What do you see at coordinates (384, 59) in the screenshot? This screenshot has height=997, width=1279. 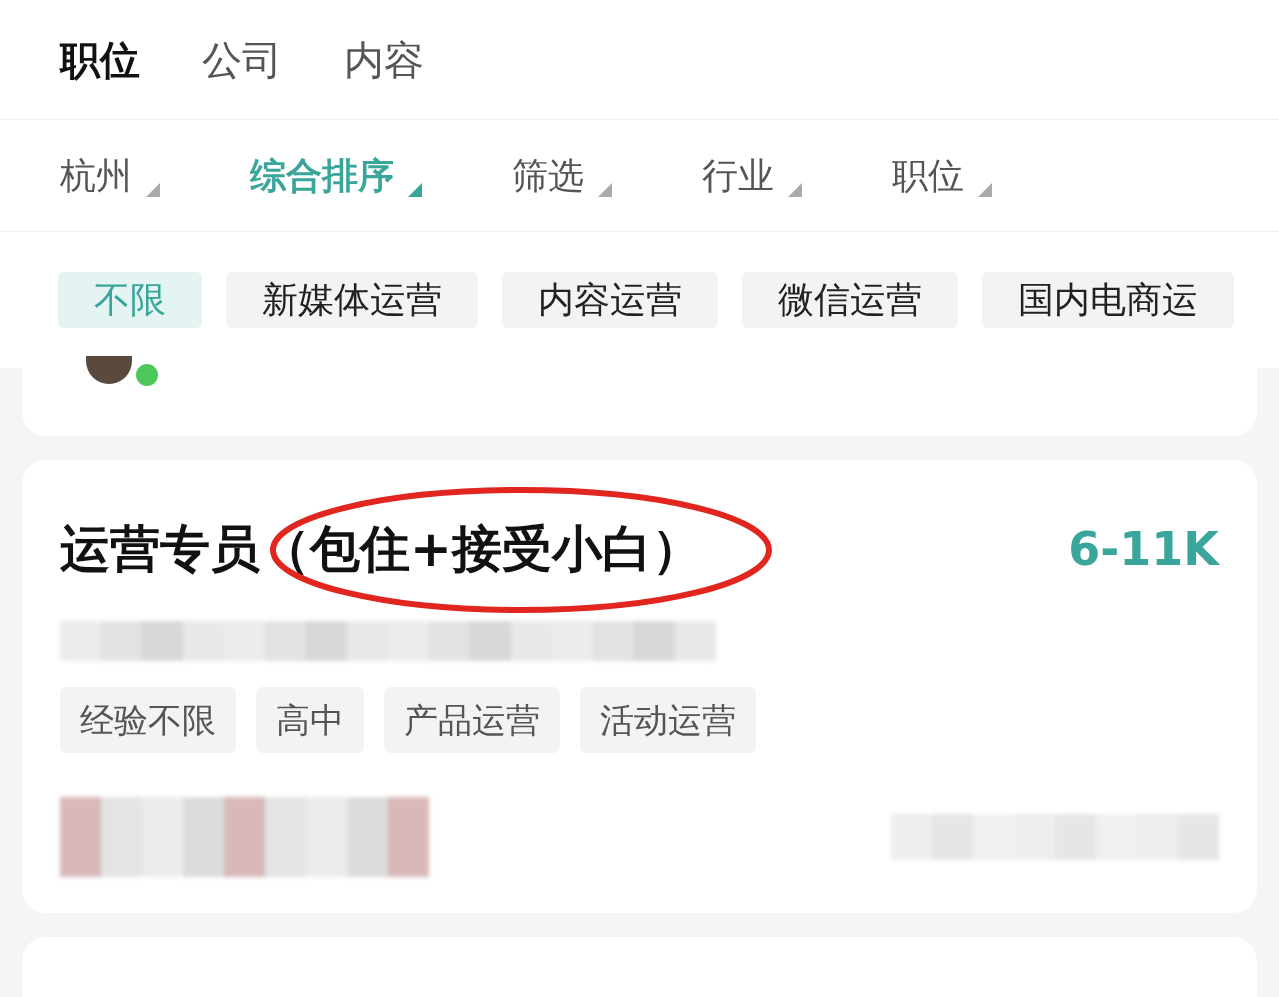 I see `top-tab: 内容` at bounding box center [384, 59].